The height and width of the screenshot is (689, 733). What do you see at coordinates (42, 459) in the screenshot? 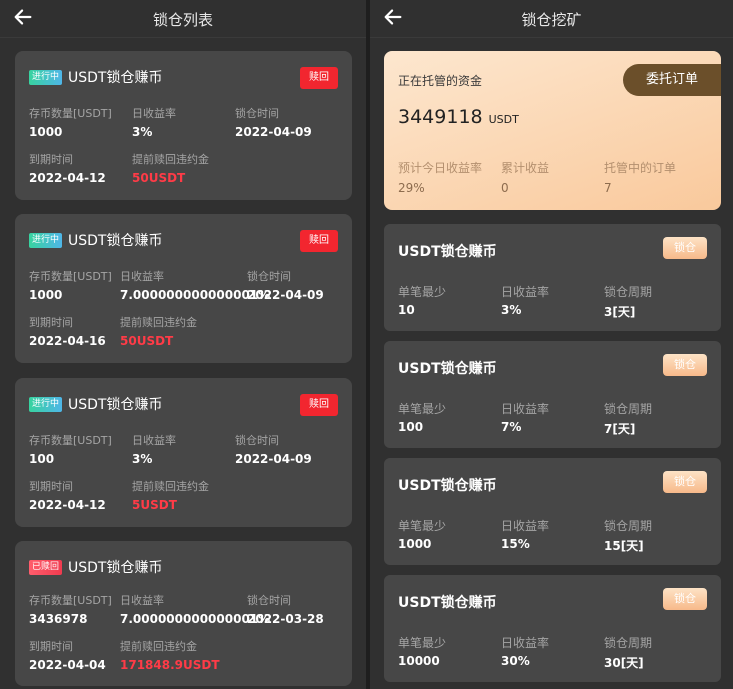
I see `quantity-value: 100` at bounding box center [42, 459].